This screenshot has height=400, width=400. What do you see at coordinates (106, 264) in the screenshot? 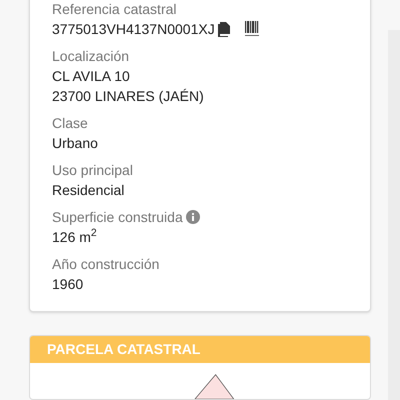
I see `field-label: Año construcción` at bounding box center [106, 264].